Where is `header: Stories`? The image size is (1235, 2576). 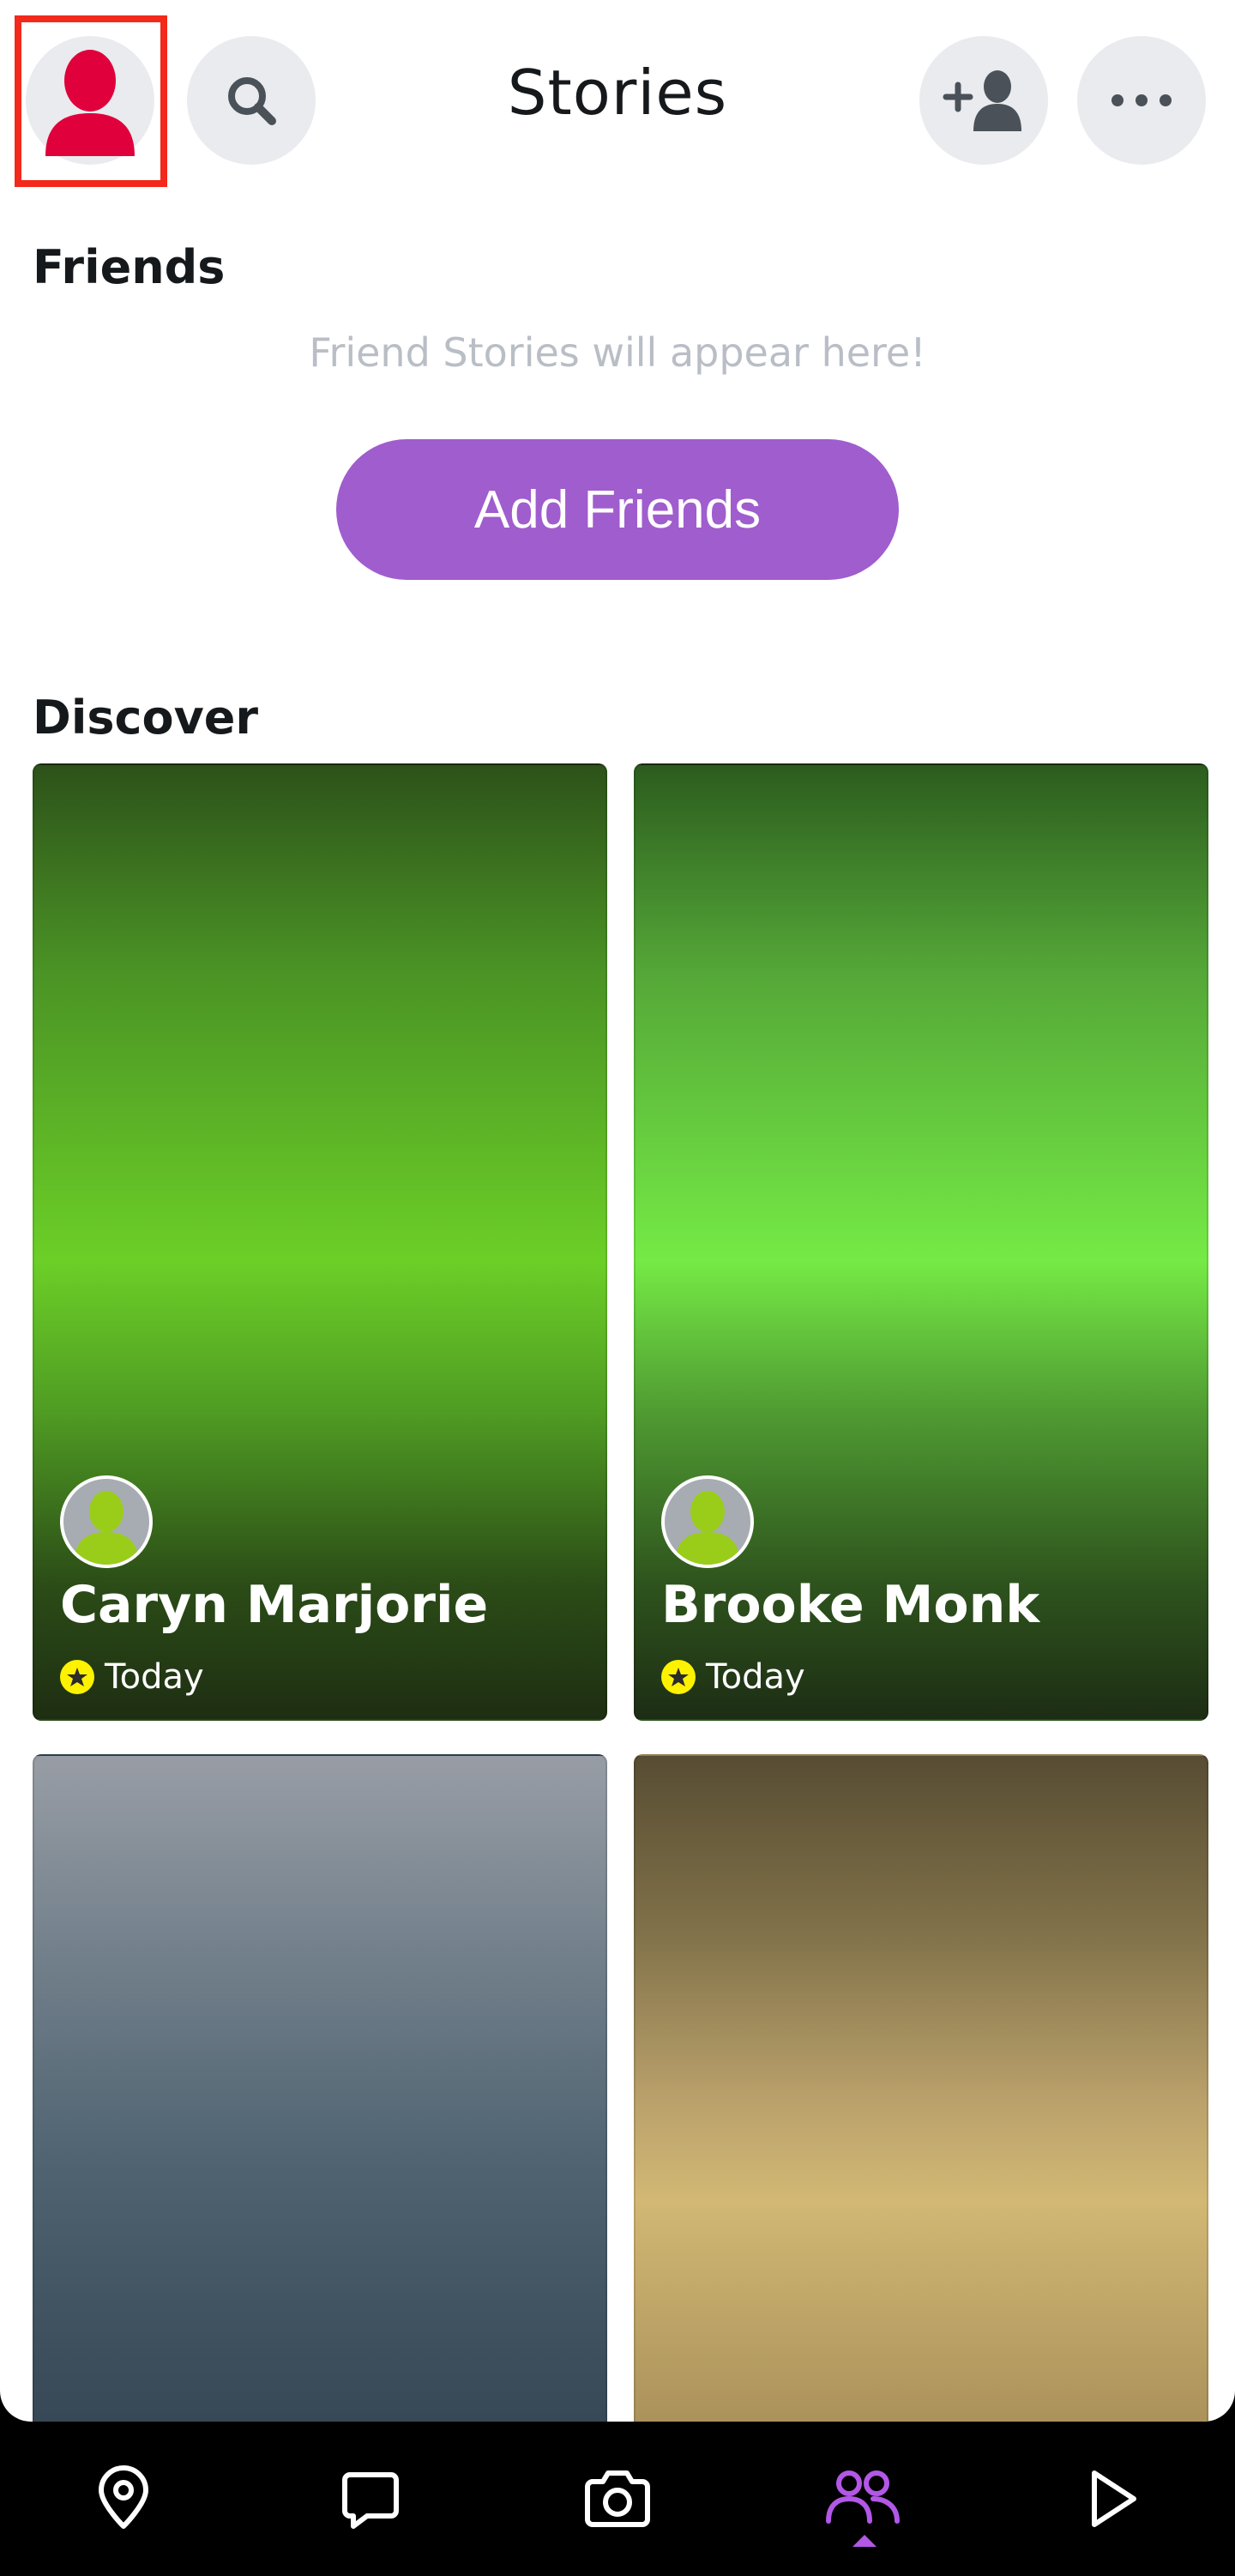 header: Stories is located at coordinates (617, 103).